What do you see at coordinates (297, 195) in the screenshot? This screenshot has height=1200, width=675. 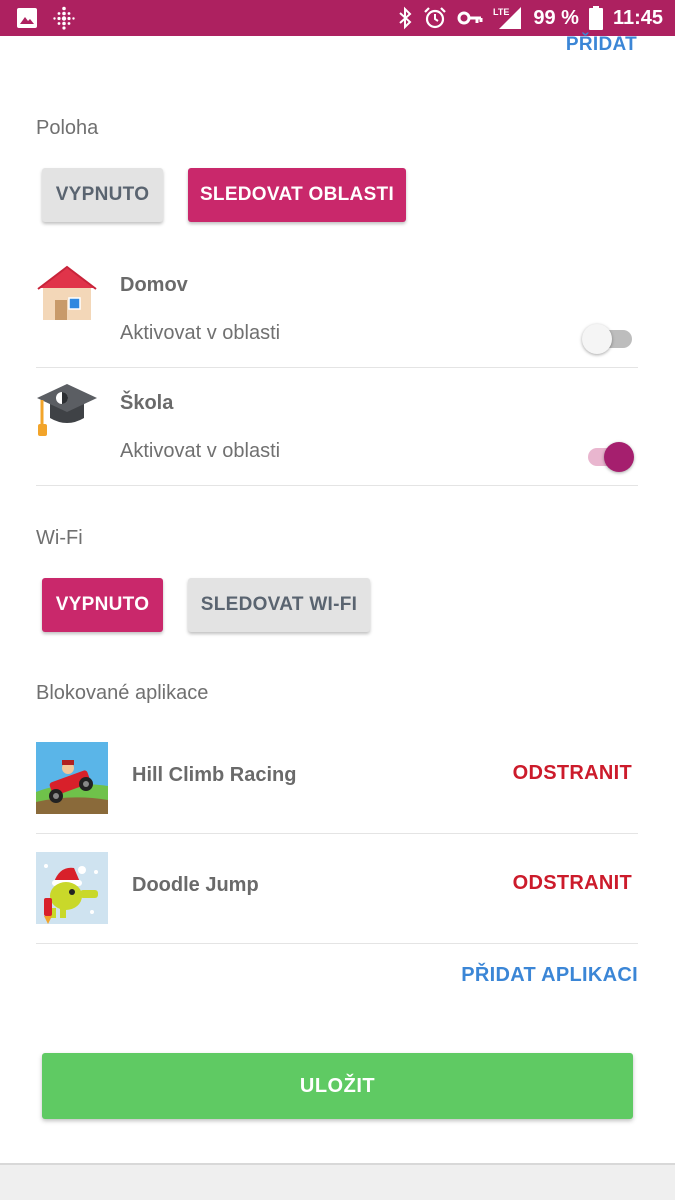 I see `location-track-zones-button: SLEDOVAT OBLASTI` at bounding box center [297, 195].